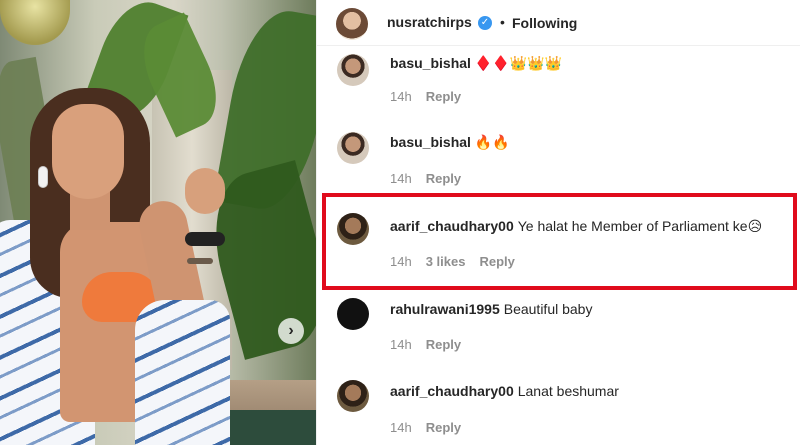 Image resolution: width=800 pixels, height=445 pixels. Describe the element at coordinates (205, 191) in the screenshot. I see `hand` at that location.